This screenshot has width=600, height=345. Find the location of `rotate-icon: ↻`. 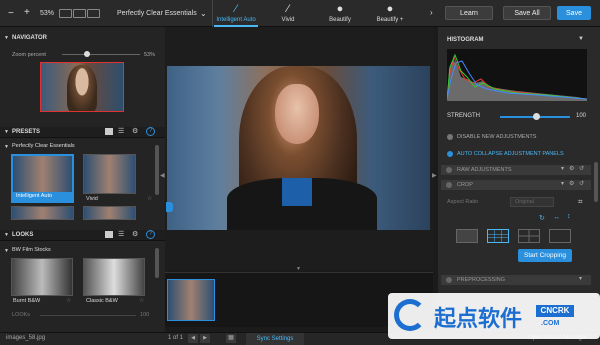

rotate-icon: ↻ is located at coordinates (542, 218).